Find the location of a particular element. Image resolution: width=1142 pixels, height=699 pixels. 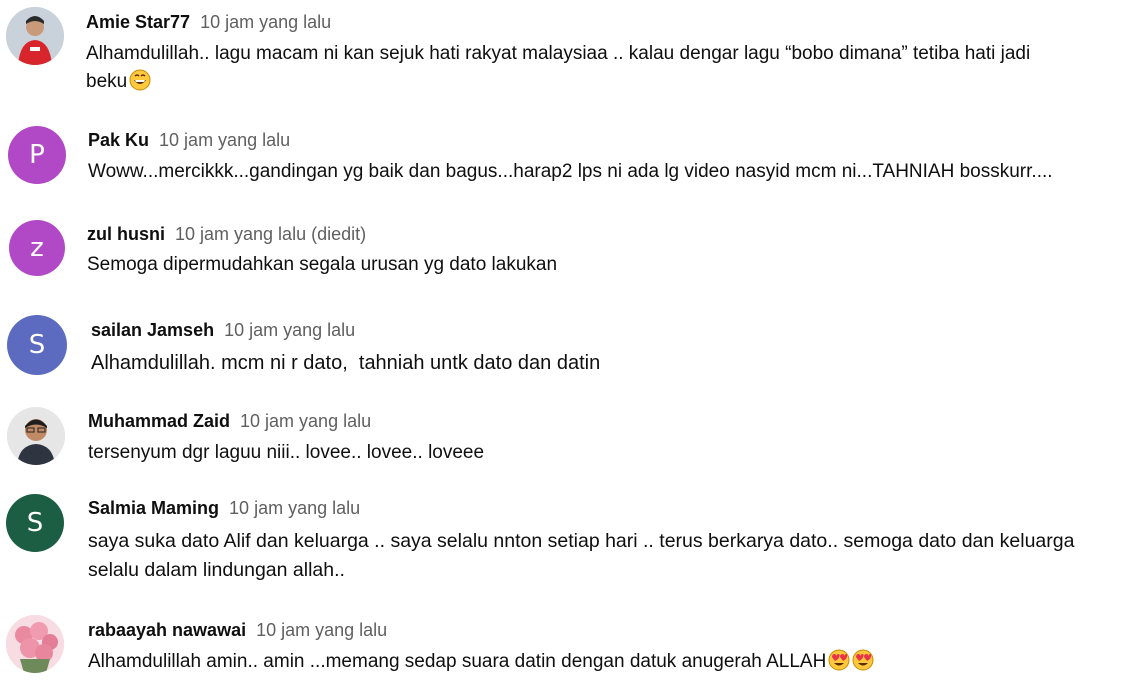

author-name: zul husni is located at coordinates (126, 234).